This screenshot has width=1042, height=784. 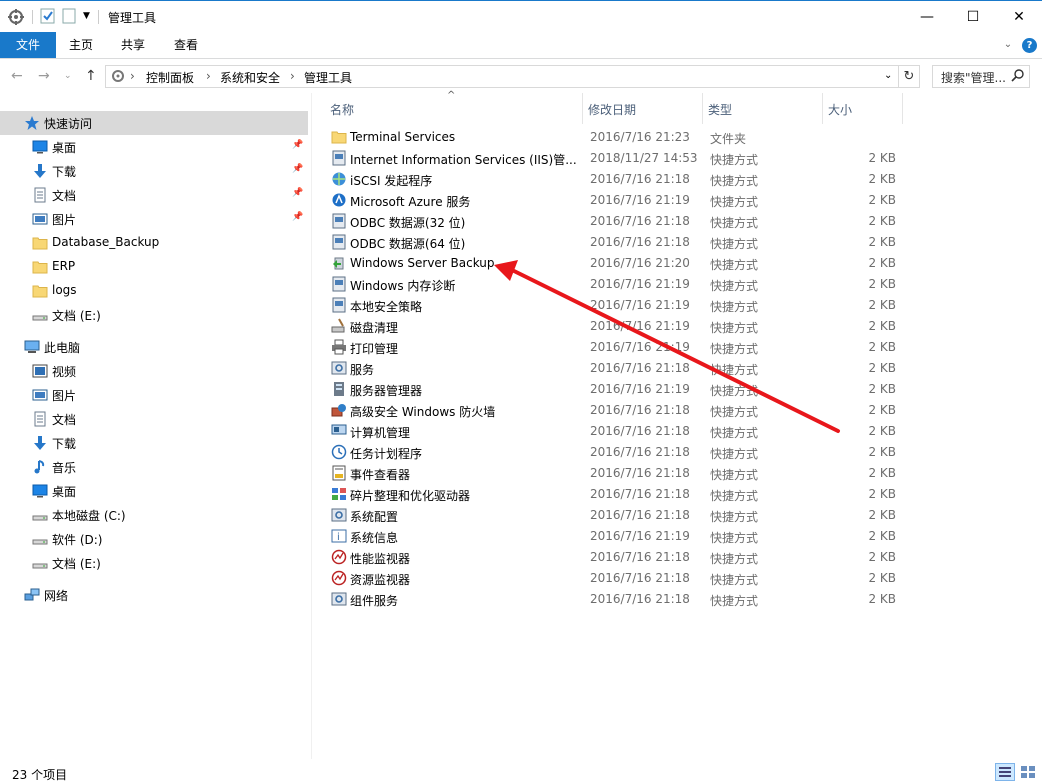 What do you see at coordinates (154, 515) in the screenshot?
I see `nav-item: 本地磁盘 (C:)` at bounding box center [154, 515].